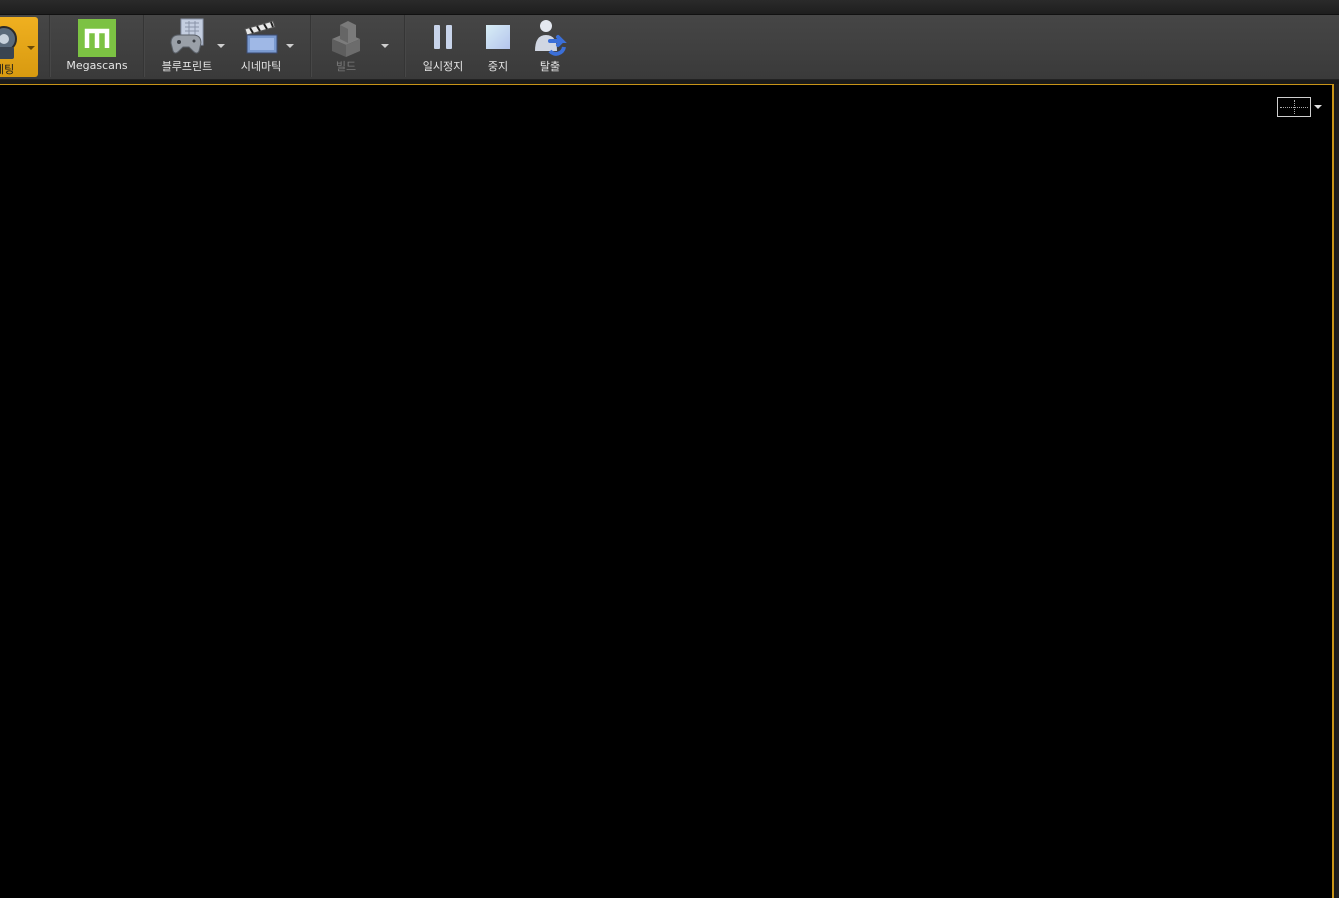 This screenshot has width=1339, height=898. What do you see at coordinates (97, 38) in the screenshot?
I see `megascans-icon` at bounding box center [97, 38].